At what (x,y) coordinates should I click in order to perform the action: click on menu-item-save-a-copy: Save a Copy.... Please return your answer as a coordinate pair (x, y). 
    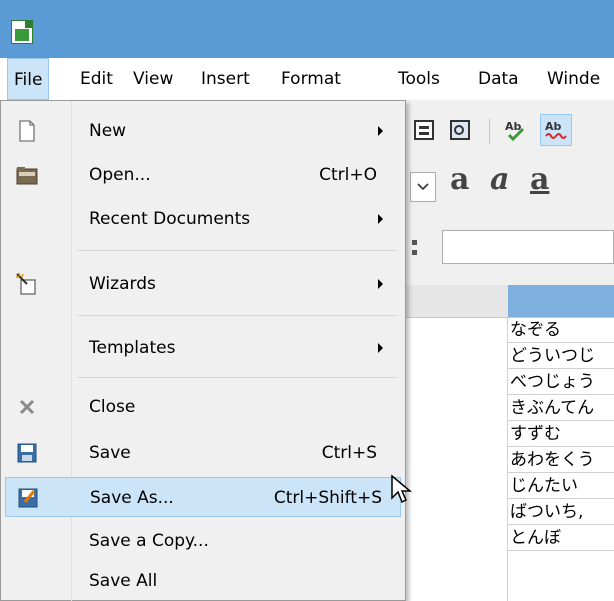
    Looking at the image, I should click on (203, 541).